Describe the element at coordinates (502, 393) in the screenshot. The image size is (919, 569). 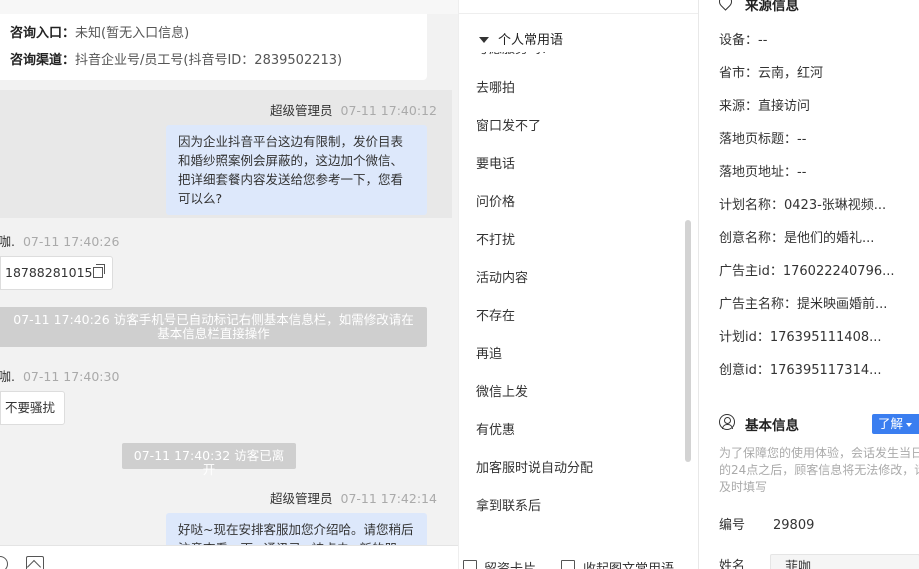
I see `phrase-item: 微信上发` at that location.